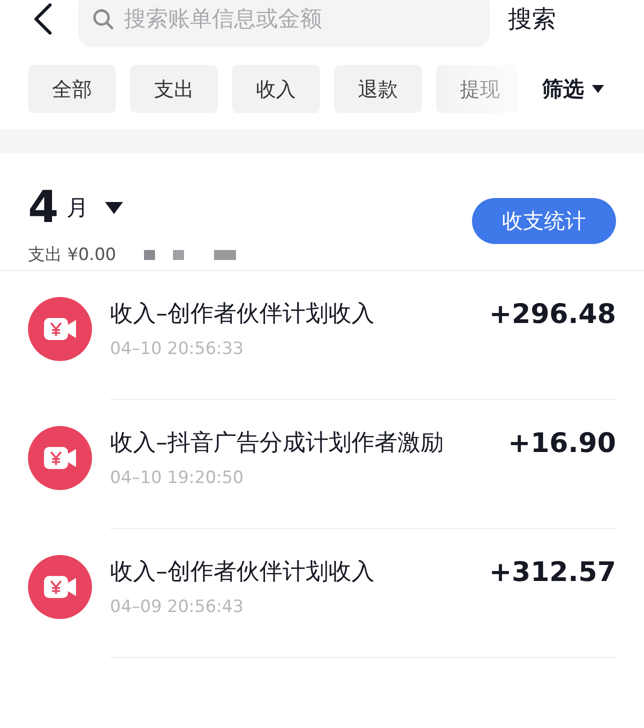 This screenshot has width=644, height=728. What do you see at coordinates (573, 89) in the screenshot?
I see `filter-menu: 筛选` at bounding box center [573, 89].